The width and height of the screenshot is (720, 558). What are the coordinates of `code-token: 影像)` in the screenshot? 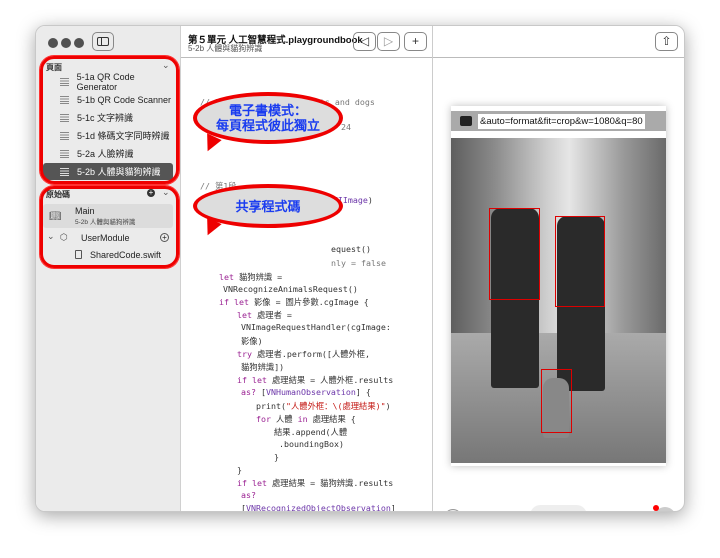 It's located at (252, 341).